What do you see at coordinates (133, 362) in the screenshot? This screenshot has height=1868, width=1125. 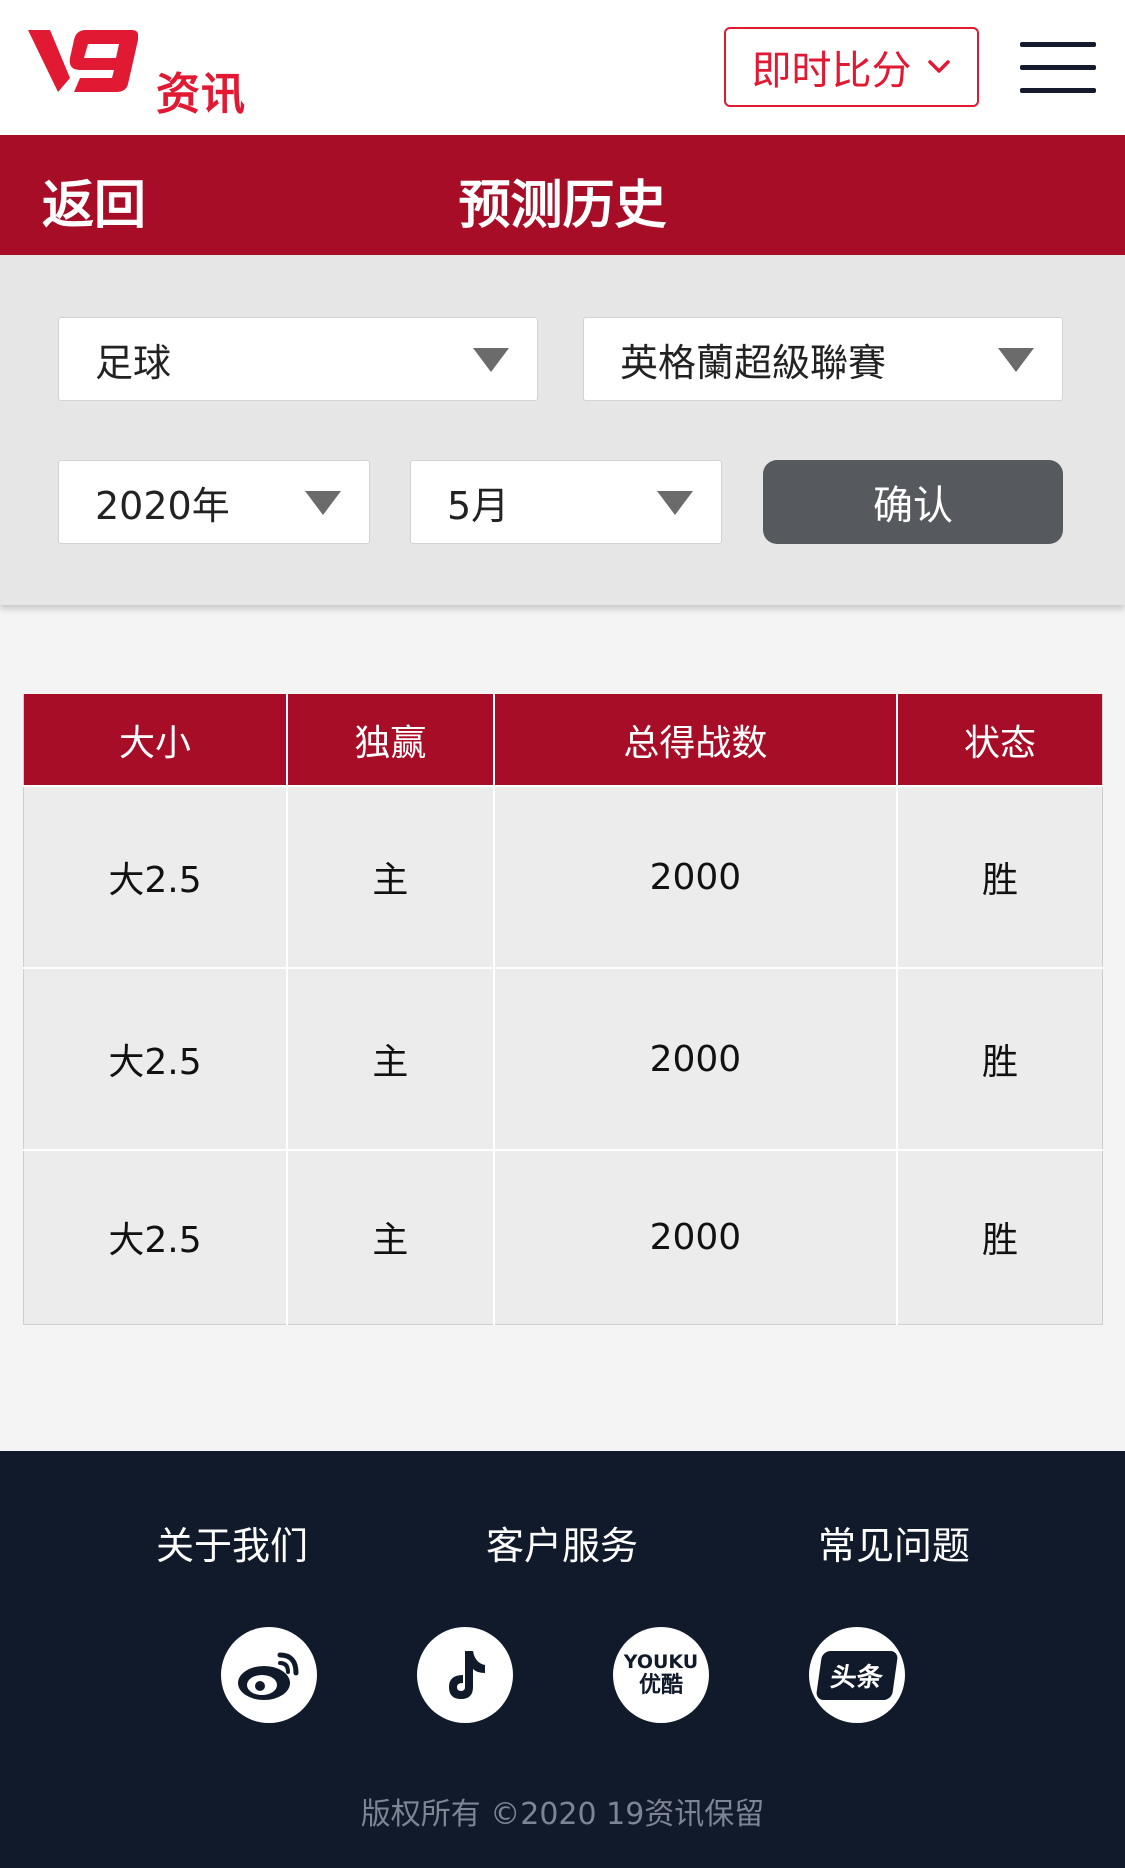 I see `sport-select-value: 足球` at bounding box center [133, 362].